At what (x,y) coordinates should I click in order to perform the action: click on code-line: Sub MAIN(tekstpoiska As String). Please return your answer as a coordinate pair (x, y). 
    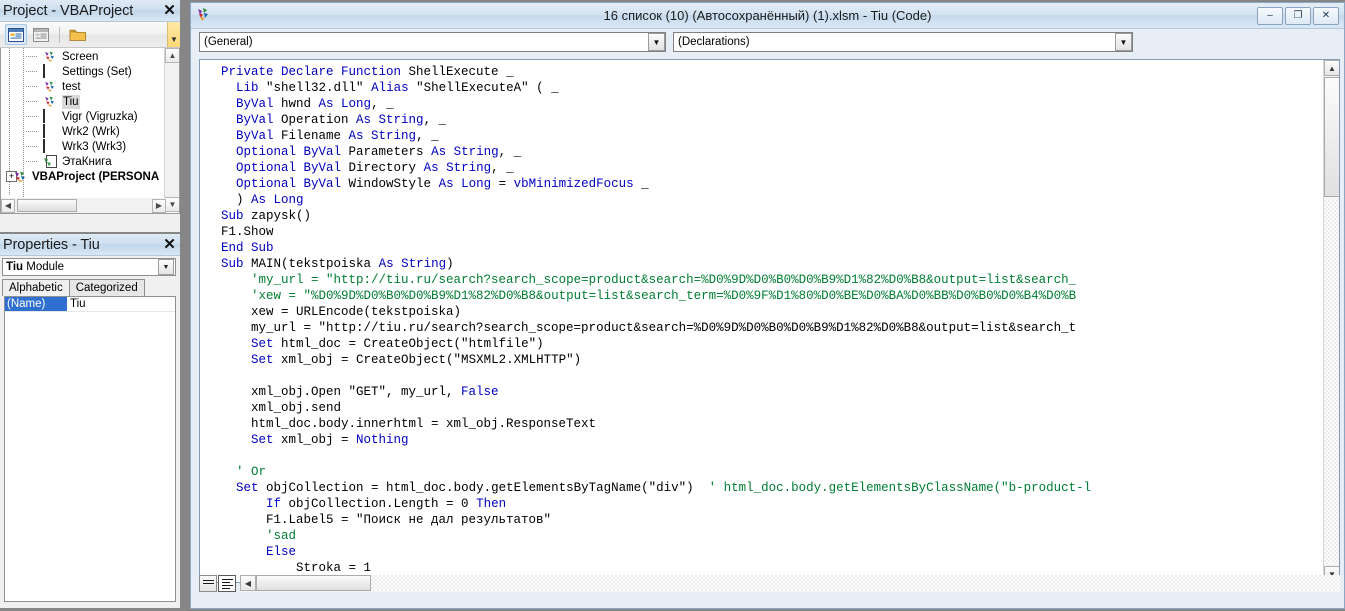
    Looking at the image, I should click on (768, 264).